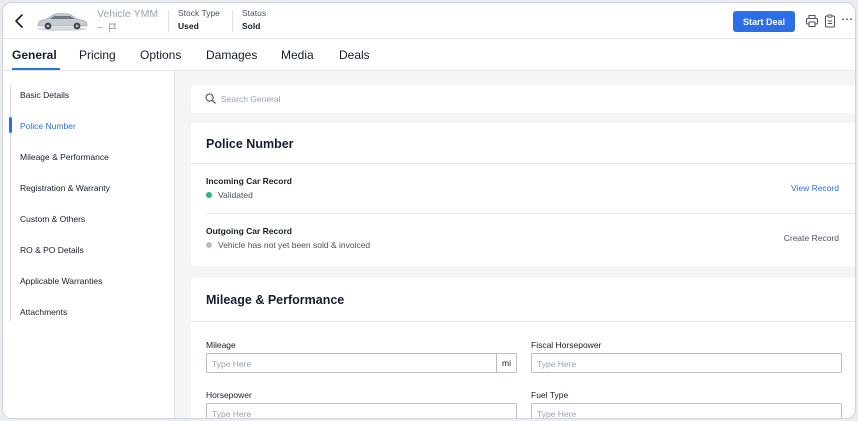 The height and width of the screenshot is (421, 858). I want to click on flag-icon, so click(112, 28).